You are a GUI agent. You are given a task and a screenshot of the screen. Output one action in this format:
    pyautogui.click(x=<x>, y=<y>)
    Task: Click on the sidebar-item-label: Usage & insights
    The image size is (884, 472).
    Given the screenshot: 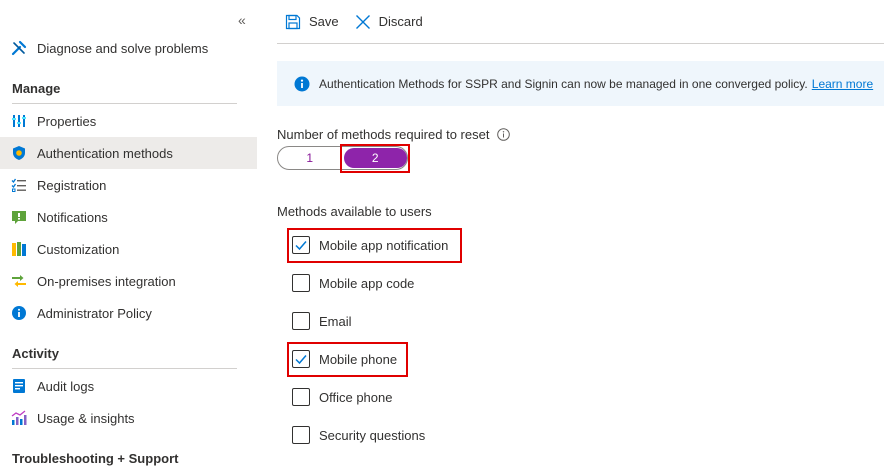 What is the action you would take?
    pyautogui.click(x=86, y=418)
    